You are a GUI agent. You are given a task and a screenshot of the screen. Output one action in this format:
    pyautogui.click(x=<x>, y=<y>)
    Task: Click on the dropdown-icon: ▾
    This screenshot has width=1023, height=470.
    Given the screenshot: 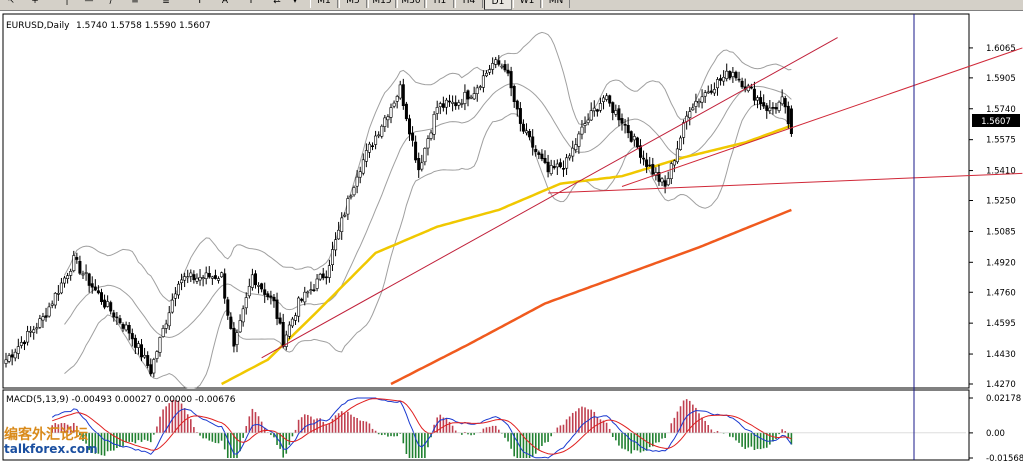 What is the action you would take?
    pyautogui.click(x=295, y=4)
    